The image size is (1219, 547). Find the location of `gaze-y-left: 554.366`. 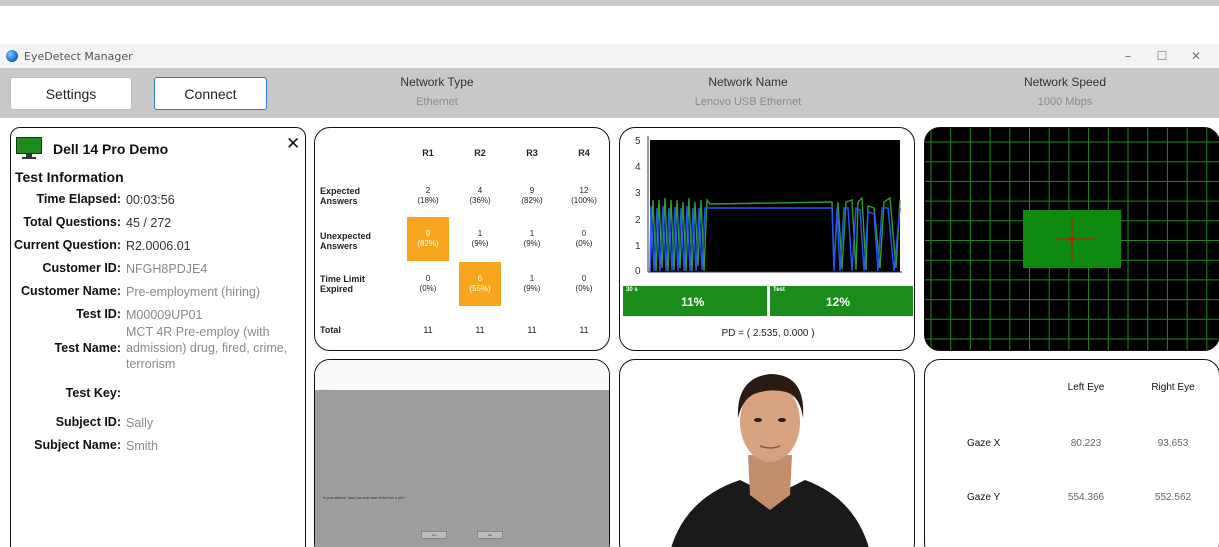

gaze-y-left: 554.366 is located at coordinates (1086, 497).